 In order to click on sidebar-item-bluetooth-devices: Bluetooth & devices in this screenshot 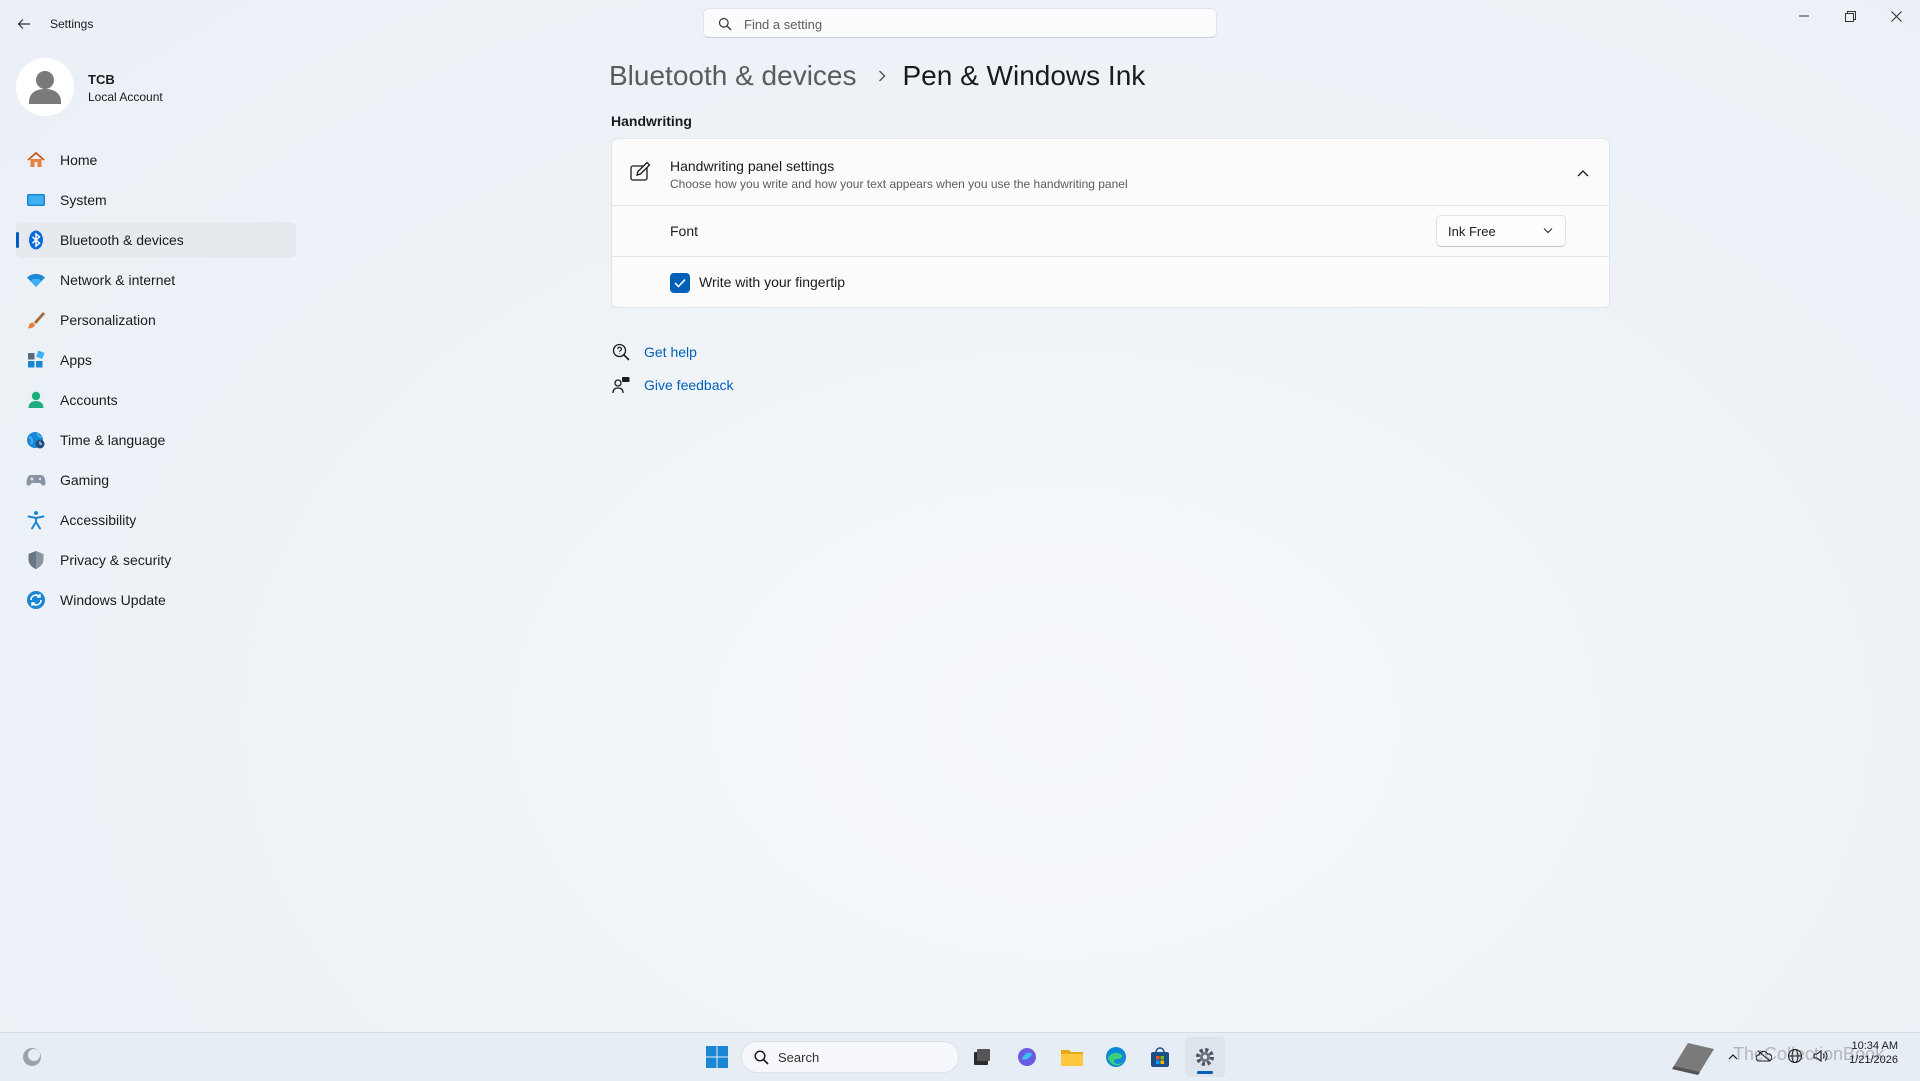, I will do `click(156, 240)`.